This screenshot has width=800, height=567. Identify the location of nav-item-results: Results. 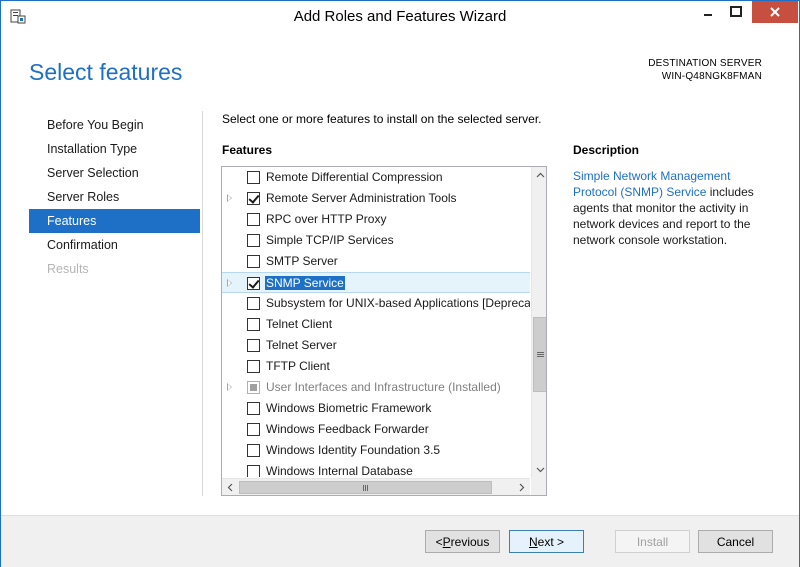
(68, 269).